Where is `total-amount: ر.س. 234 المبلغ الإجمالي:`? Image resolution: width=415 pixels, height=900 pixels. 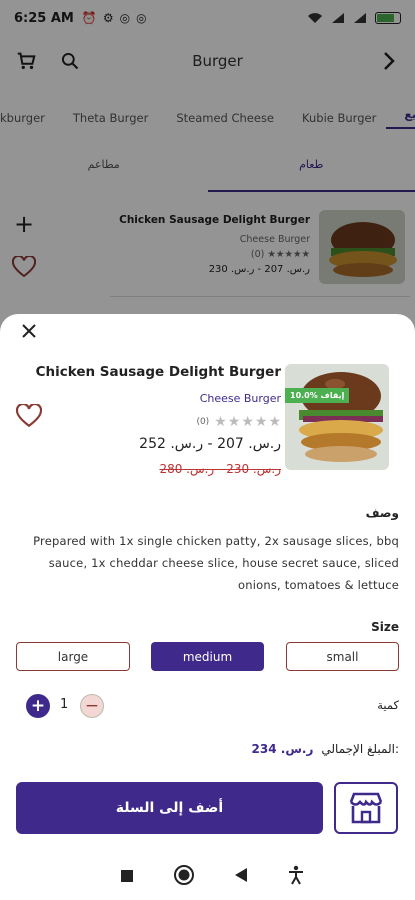
total-amount: ر.س. 234 المبلغ الإجمالي: is located at coordinates (325, 749).